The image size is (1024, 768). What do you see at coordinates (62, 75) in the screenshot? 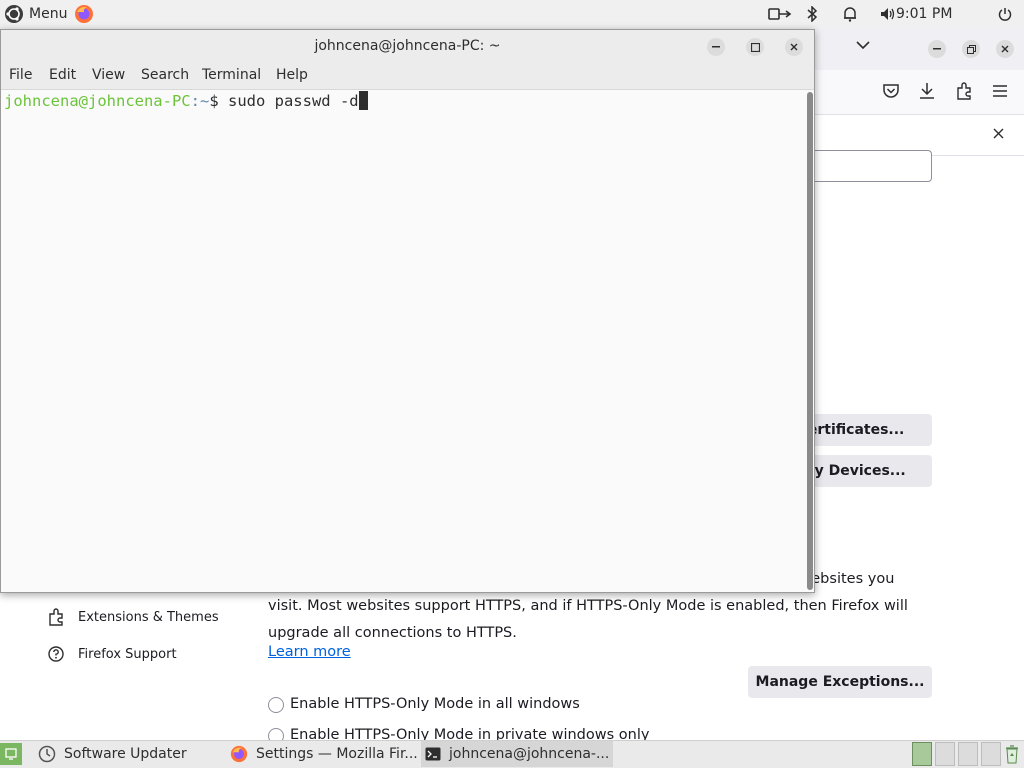
I see `menu-edit: Edit` at bounding box center [62, 75].